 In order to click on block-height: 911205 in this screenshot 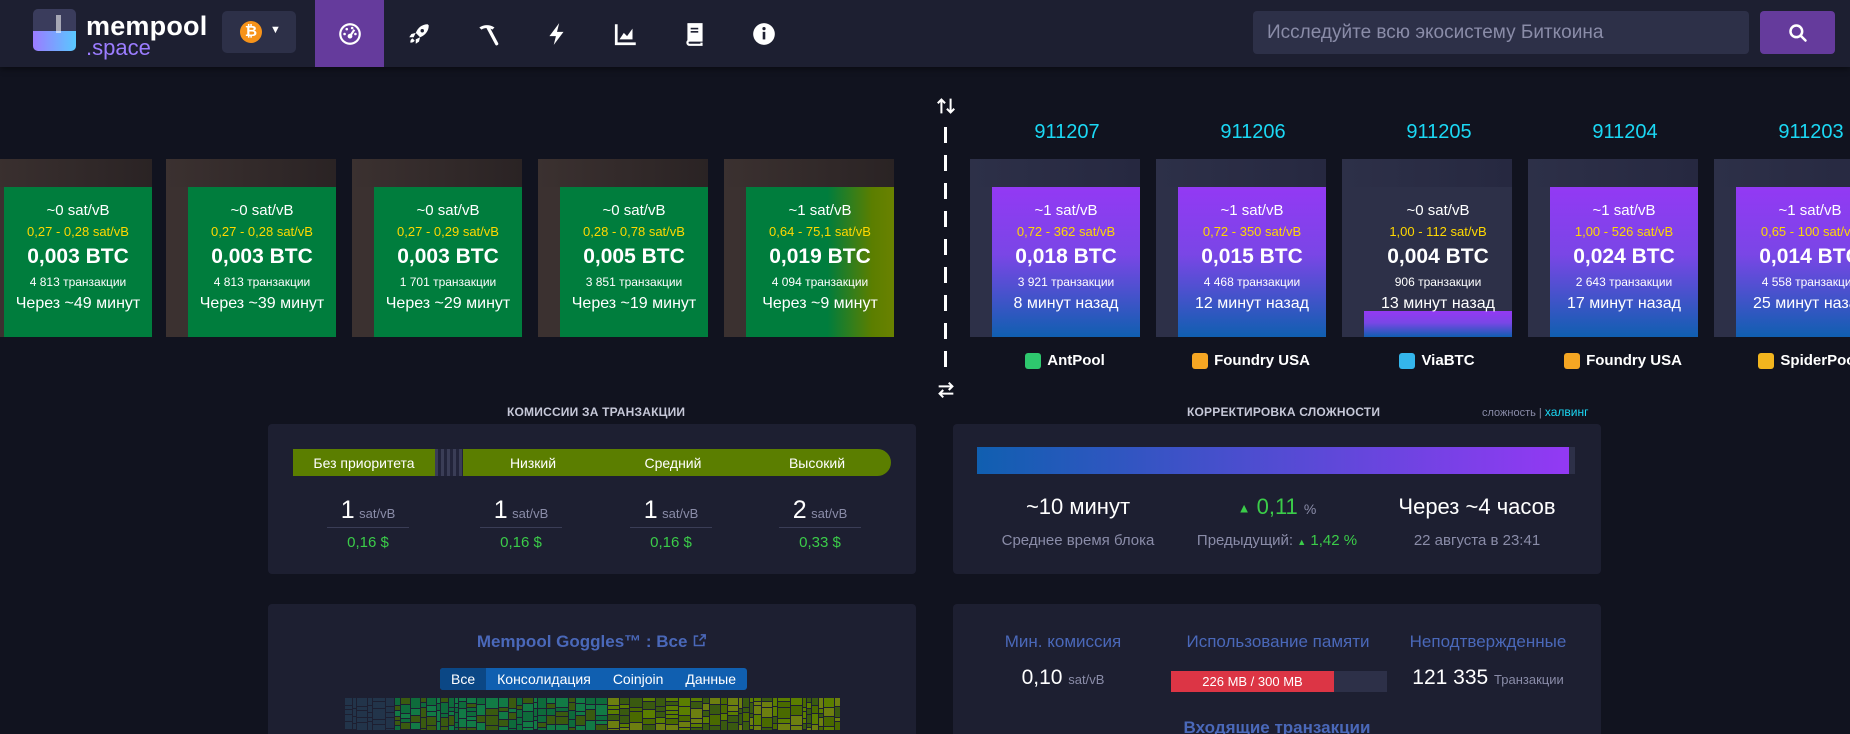, I will do `click(1439, 132)`.